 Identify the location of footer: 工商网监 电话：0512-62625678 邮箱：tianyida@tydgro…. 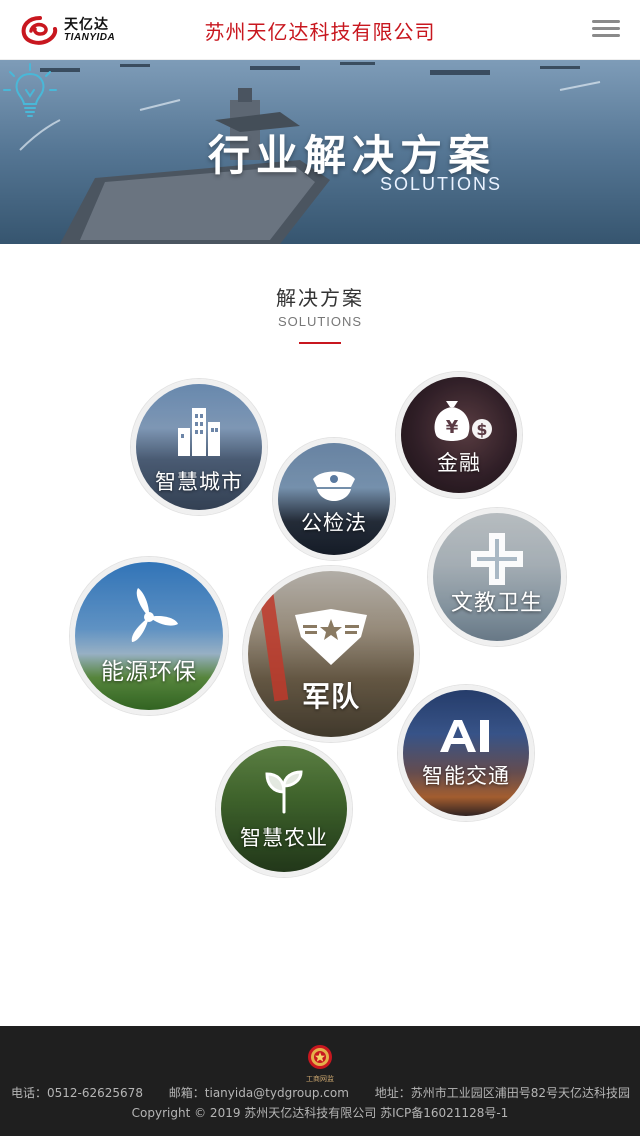
(320, 1081).